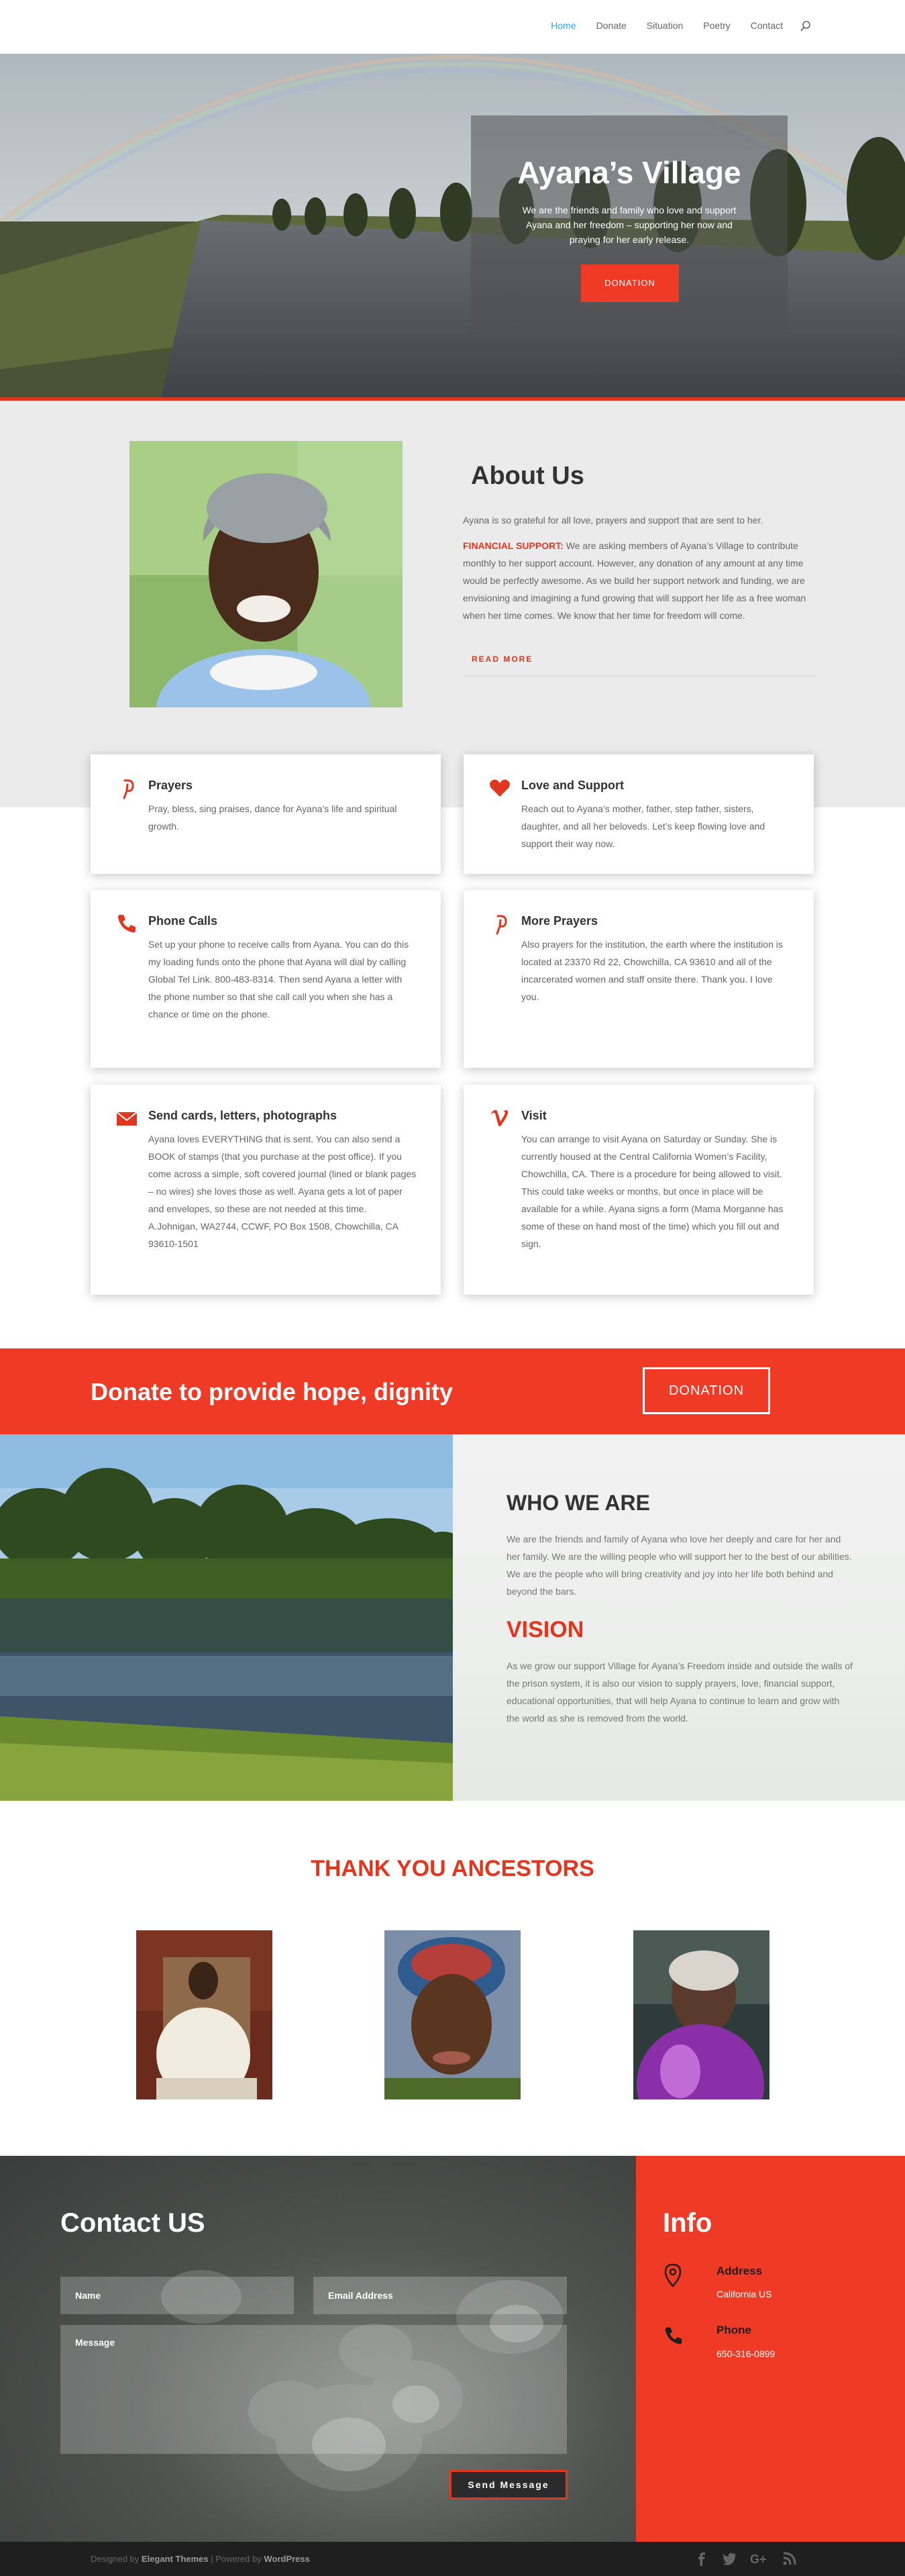  Describe the element at coordinates (746, 2353) in the screenshot. I see `phone-value: 650-316-0899` at that location.